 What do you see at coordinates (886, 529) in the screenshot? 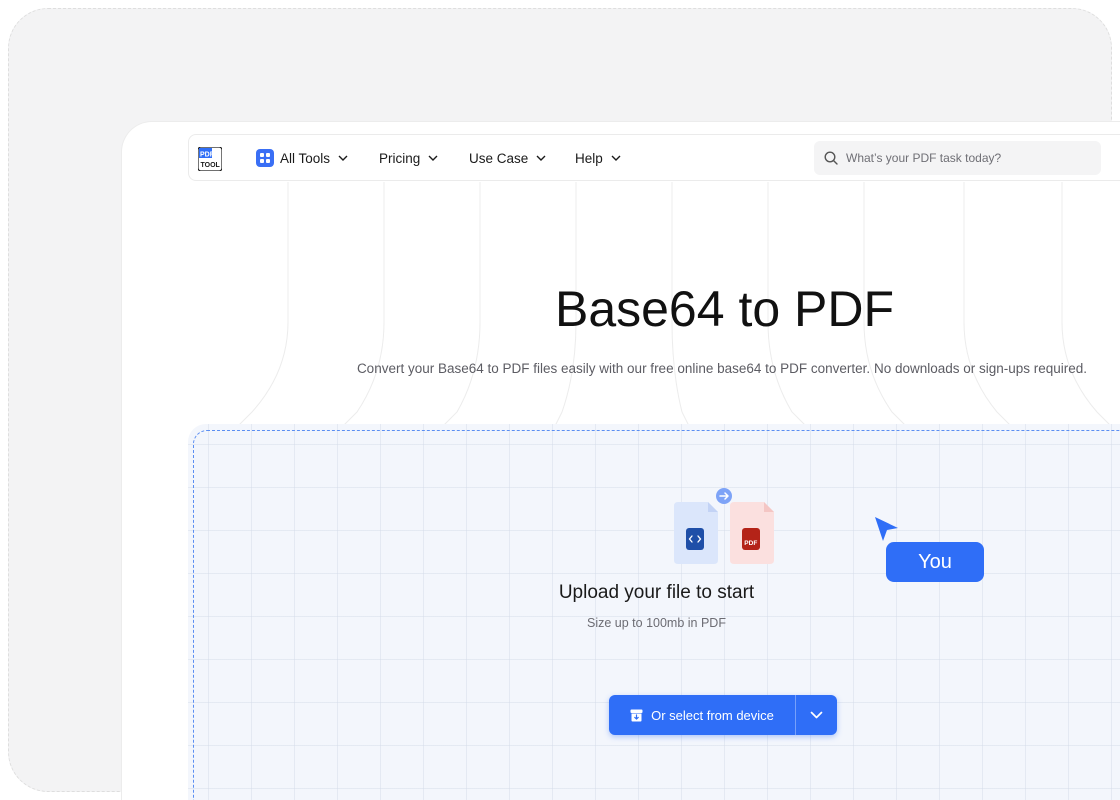
I see `collaborator-cursor-icon` at bounding box center [886, 529].